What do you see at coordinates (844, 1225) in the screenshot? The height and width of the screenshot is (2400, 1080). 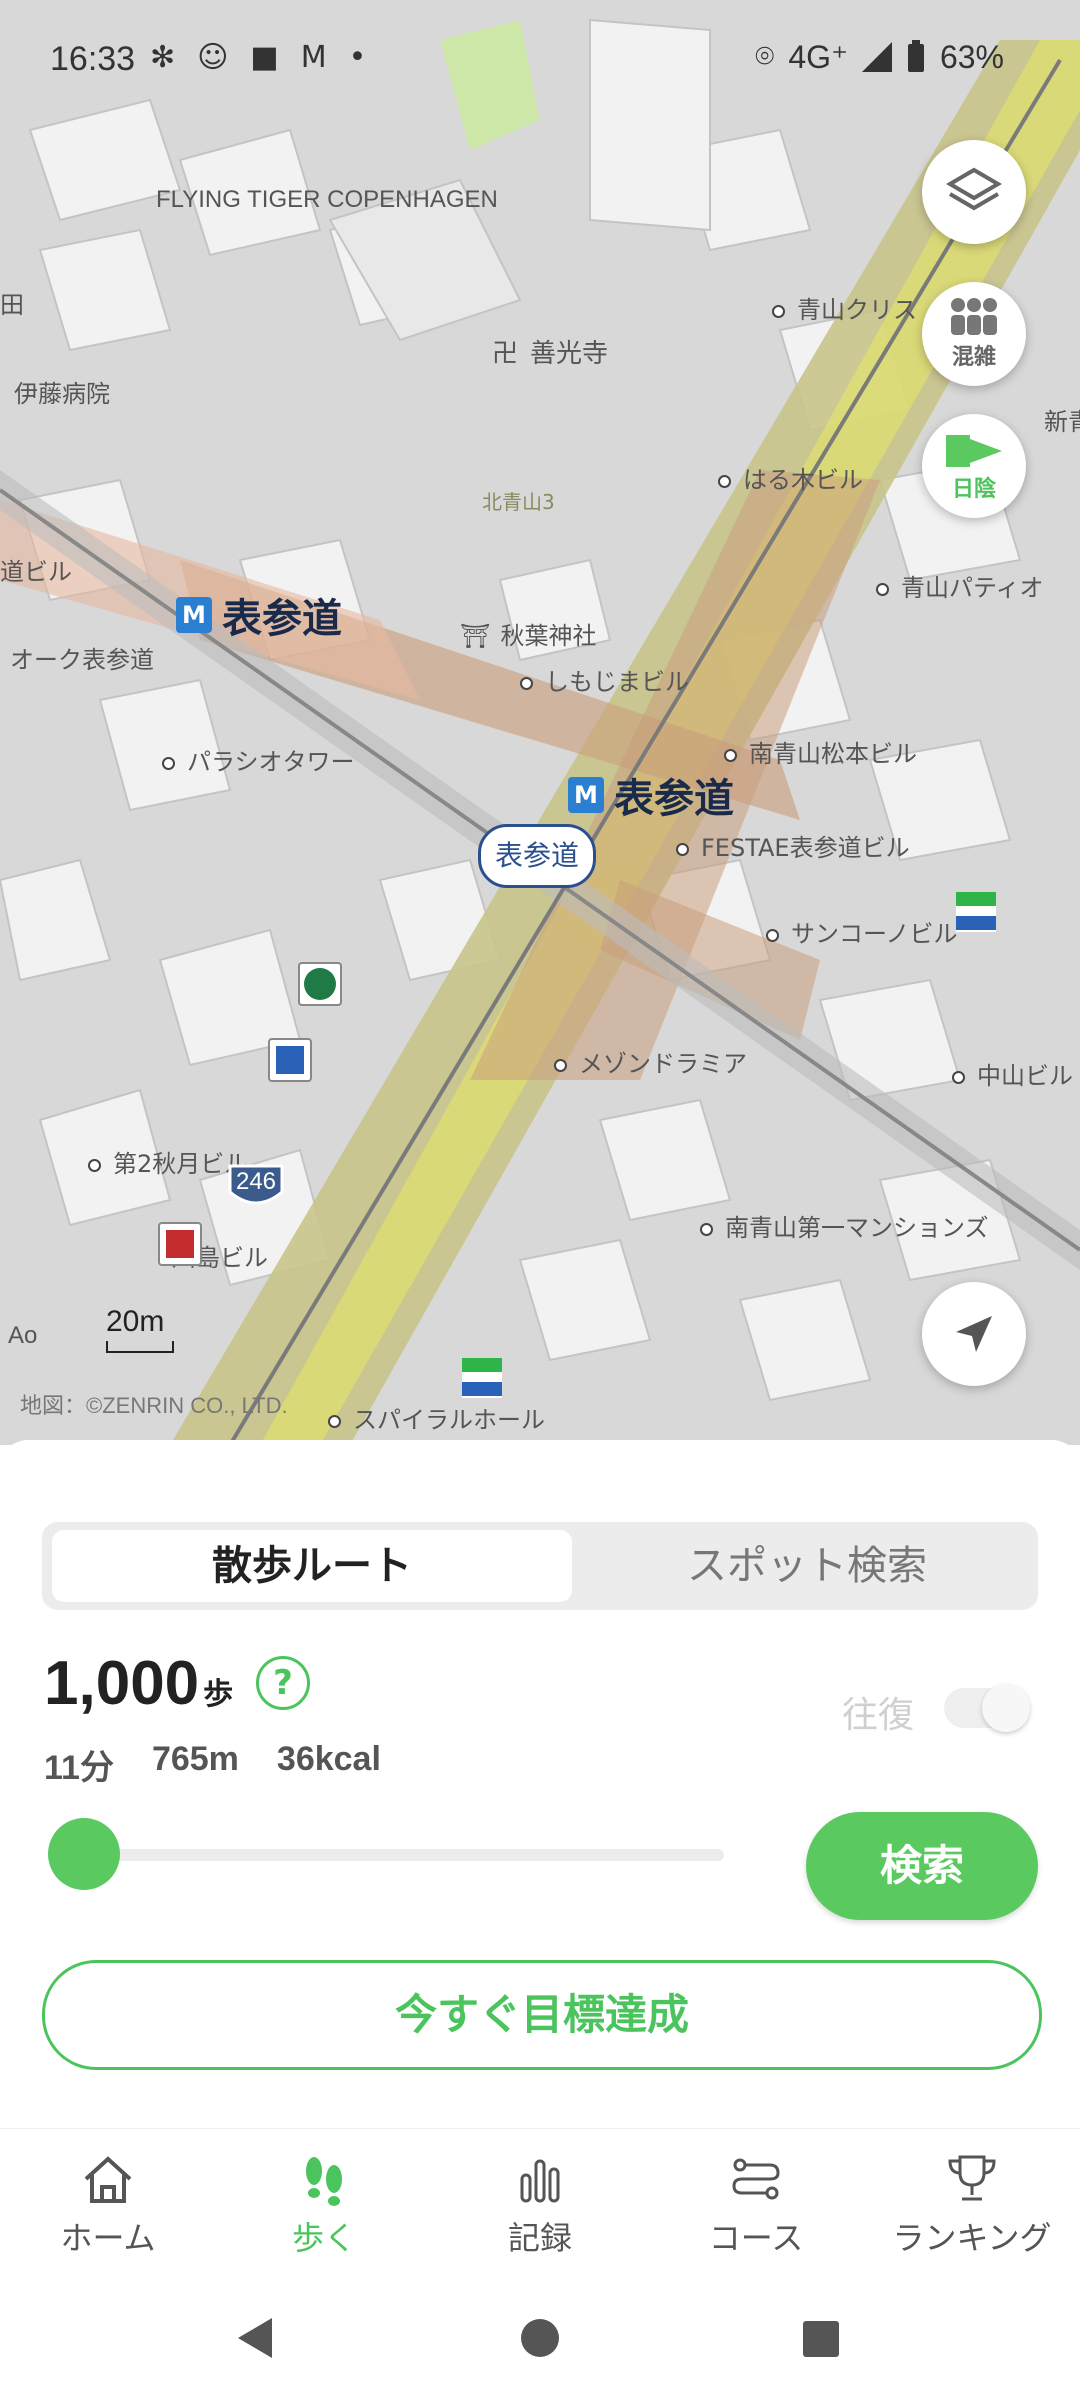 I see `map-label-minami-daiichi: 南青山第一マンションズ` at bounding box center [844, 1225].